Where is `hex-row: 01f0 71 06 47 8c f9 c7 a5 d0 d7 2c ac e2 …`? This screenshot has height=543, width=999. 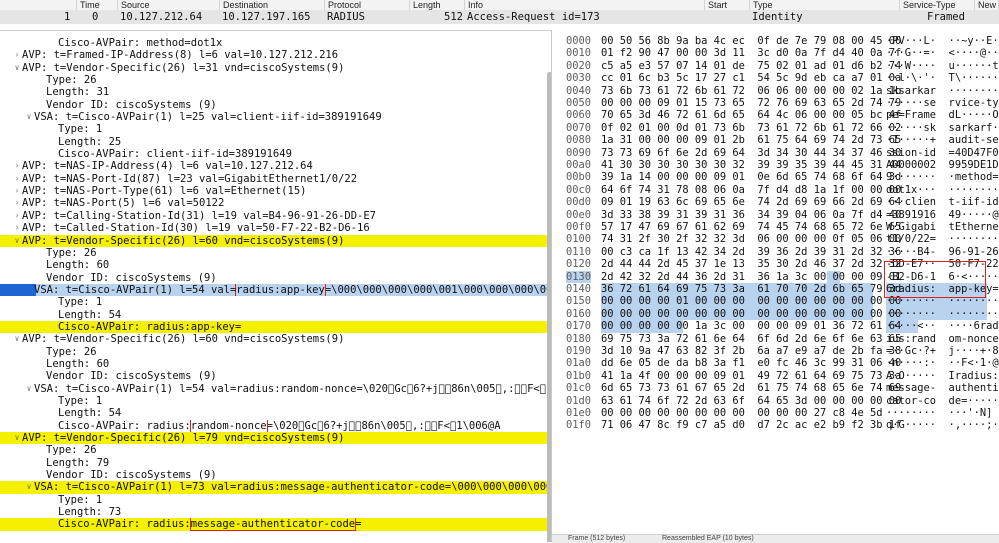 hex-row: 01f0 71 06 47 8c f9 c7 a5 d0 d7 2c ac e2 … is located at coordinates (775, 425).